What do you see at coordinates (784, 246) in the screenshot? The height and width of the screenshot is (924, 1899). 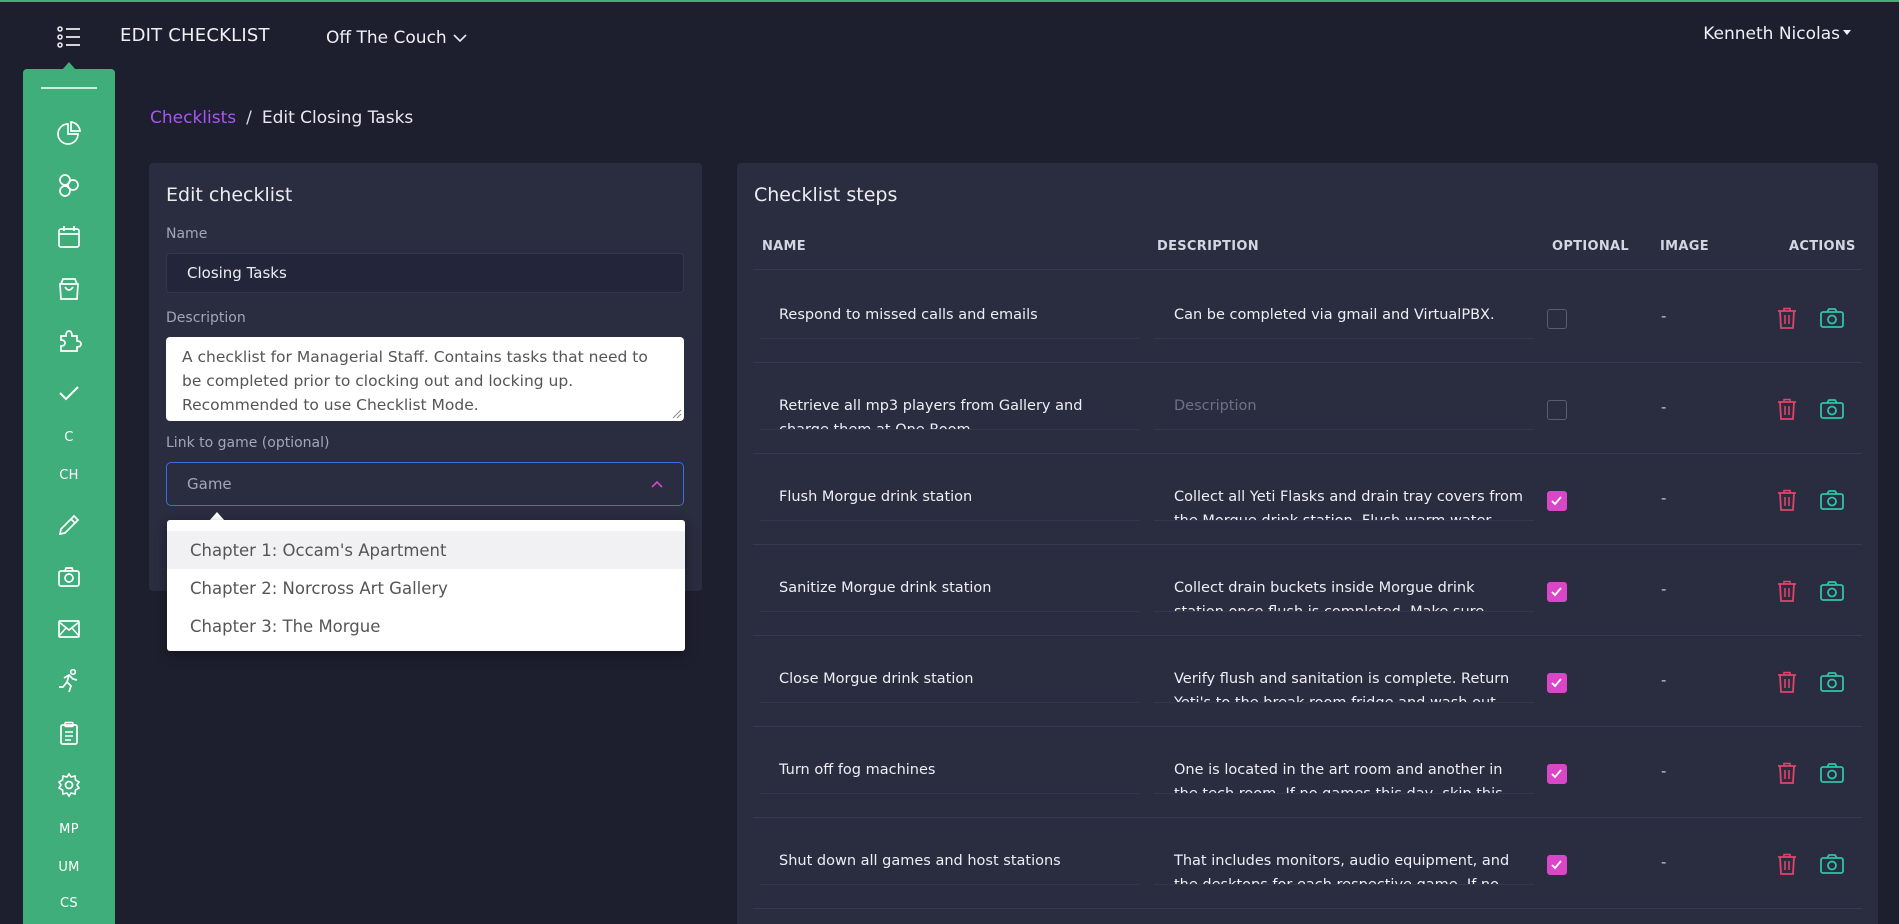 I see `column-header-name: NAME` at bounding box center [784, 246].